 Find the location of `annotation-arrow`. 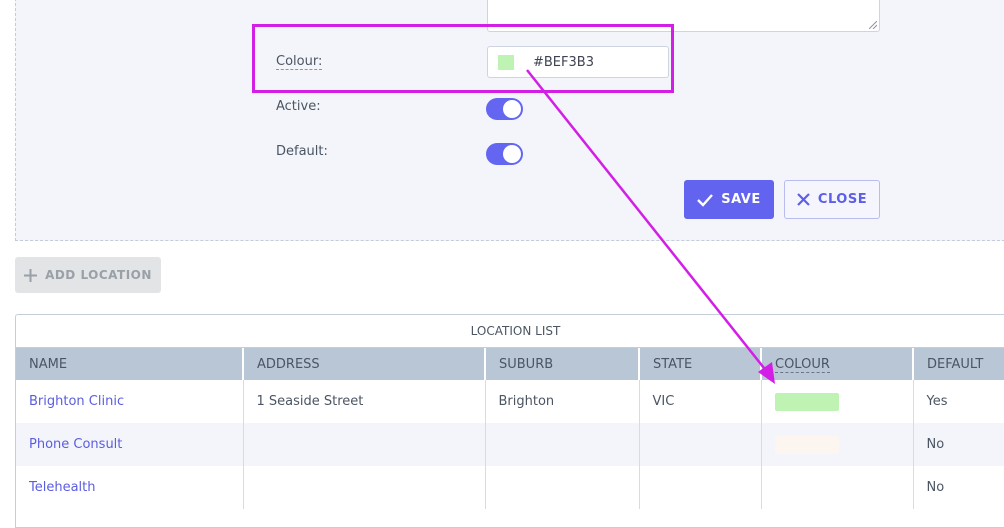

annotation-arrow is located at coordinates (650, 226).